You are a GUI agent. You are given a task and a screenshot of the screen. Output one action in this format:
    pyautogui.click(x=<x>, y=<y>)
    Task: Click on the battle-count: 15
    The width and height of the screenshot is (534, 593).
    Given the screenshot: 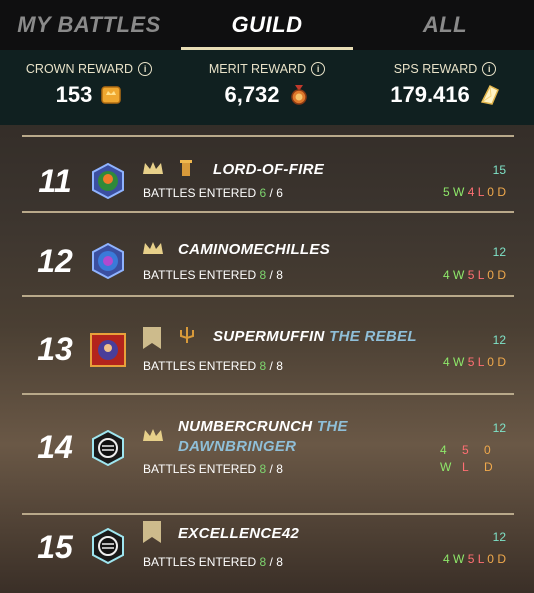 What is the action you would take?
    pyautogui.click(x=499, y=170)
    